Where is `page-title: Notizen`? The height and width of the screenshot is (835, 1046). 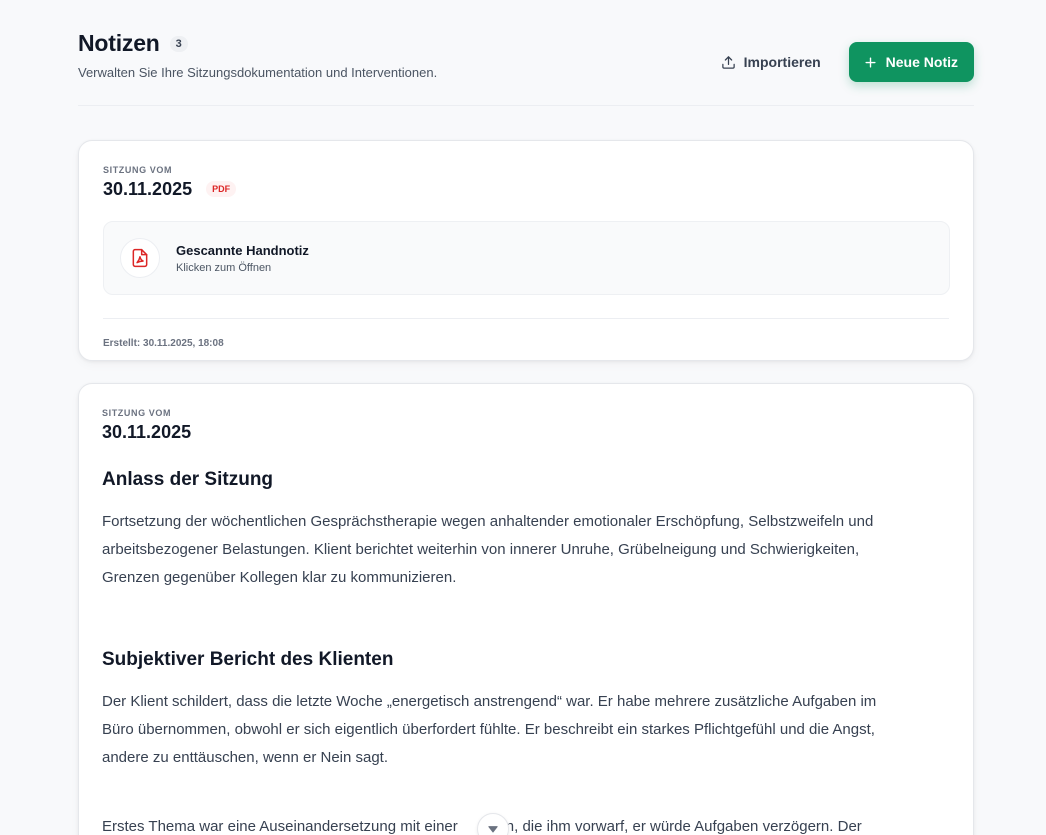
page-title: Notizen is located at coordinates (119, 43).